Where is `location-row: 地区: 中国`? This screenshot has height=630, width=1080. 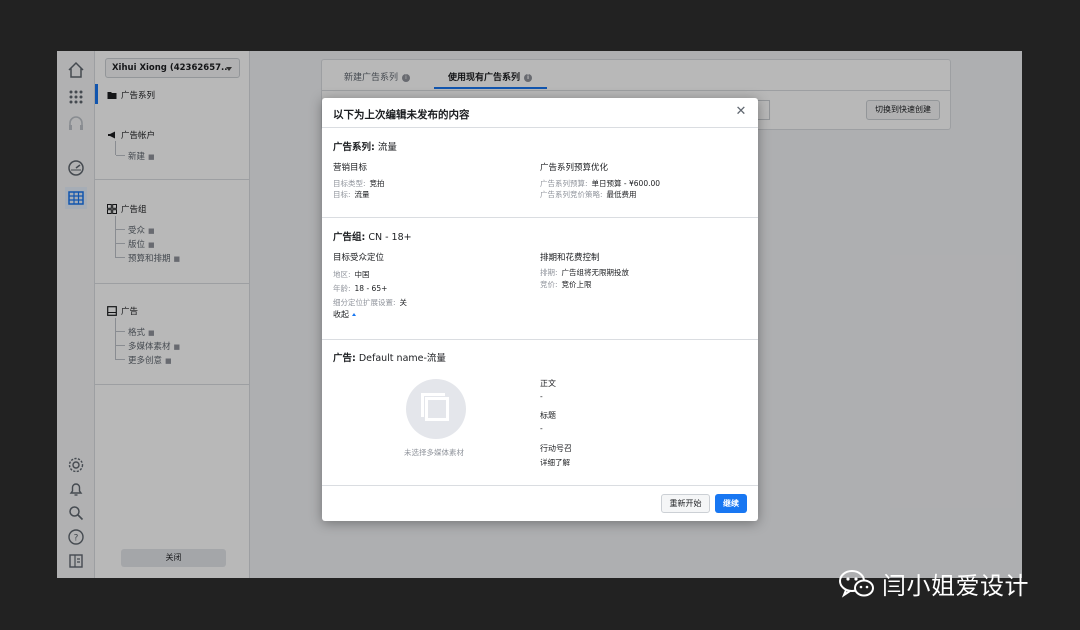
location-row: 地区: 中国 is located at coordinates (351, 274).